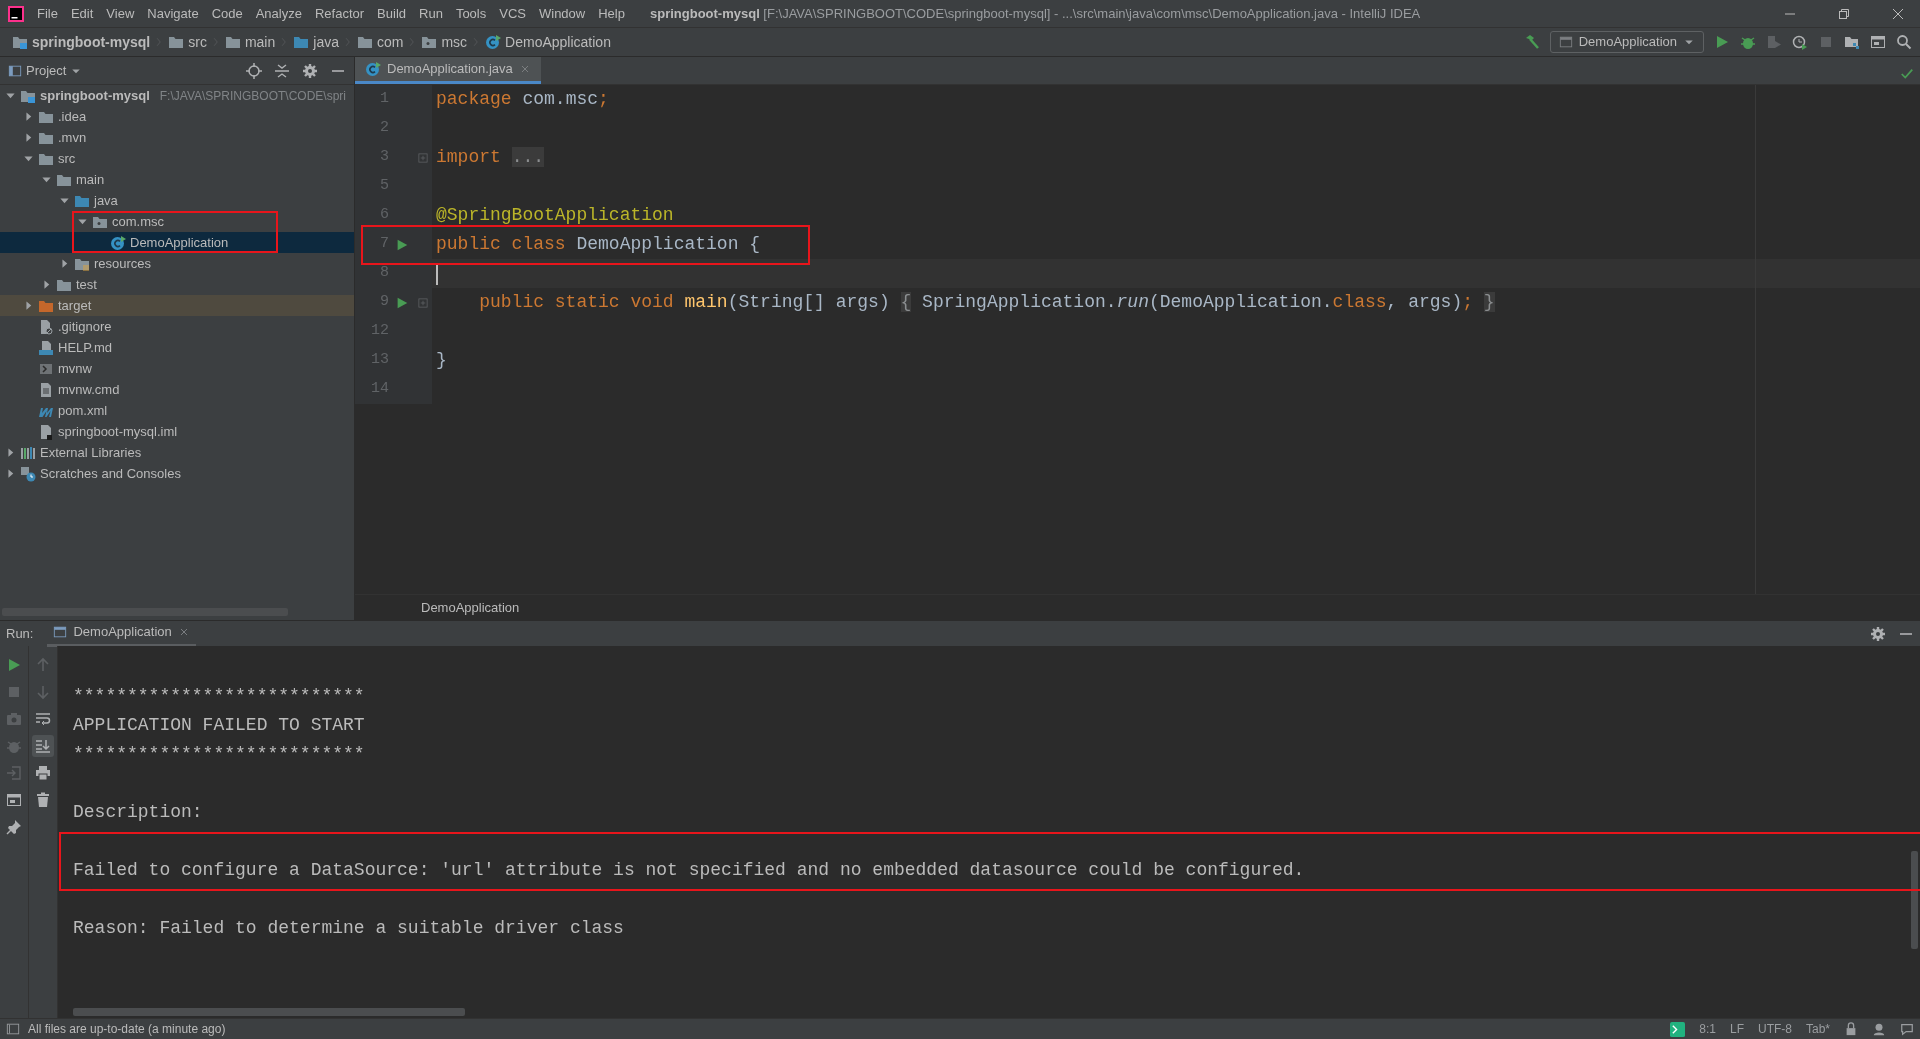  Describe the element at coordinates (448, 70) in the screenshot. I see `editor-tab: DemoApplication.java` at that location.